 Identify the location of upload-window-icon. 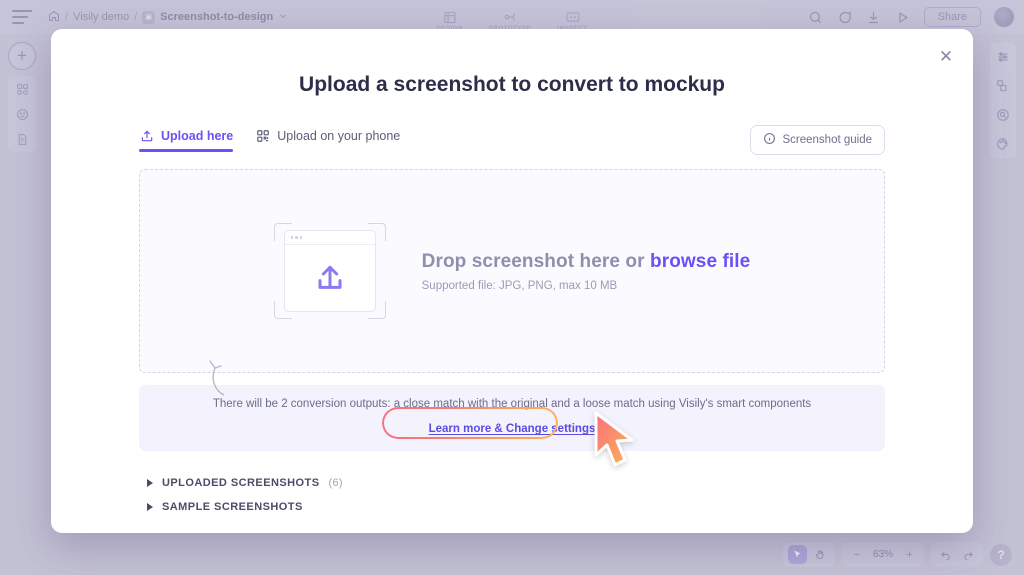
(329, 271).